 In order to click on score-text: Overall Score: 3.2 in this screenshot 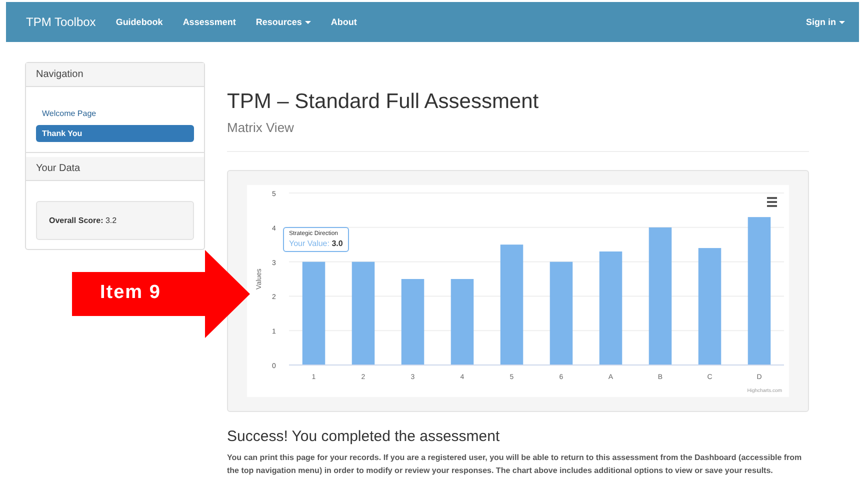, I will do `click(115, 220)`.